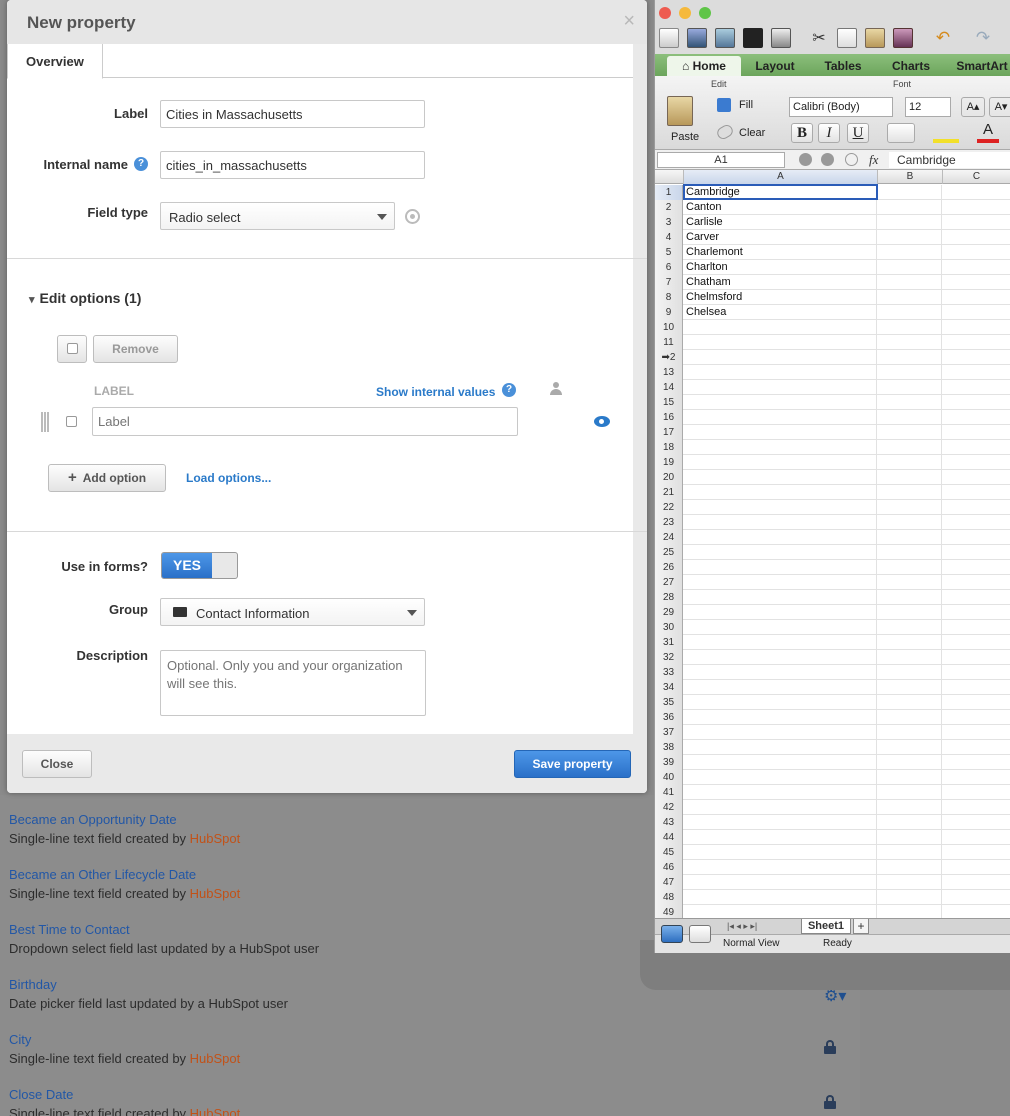 The image size is (1010, 1116). I want to click on row-header: 44, so click(669, 837).